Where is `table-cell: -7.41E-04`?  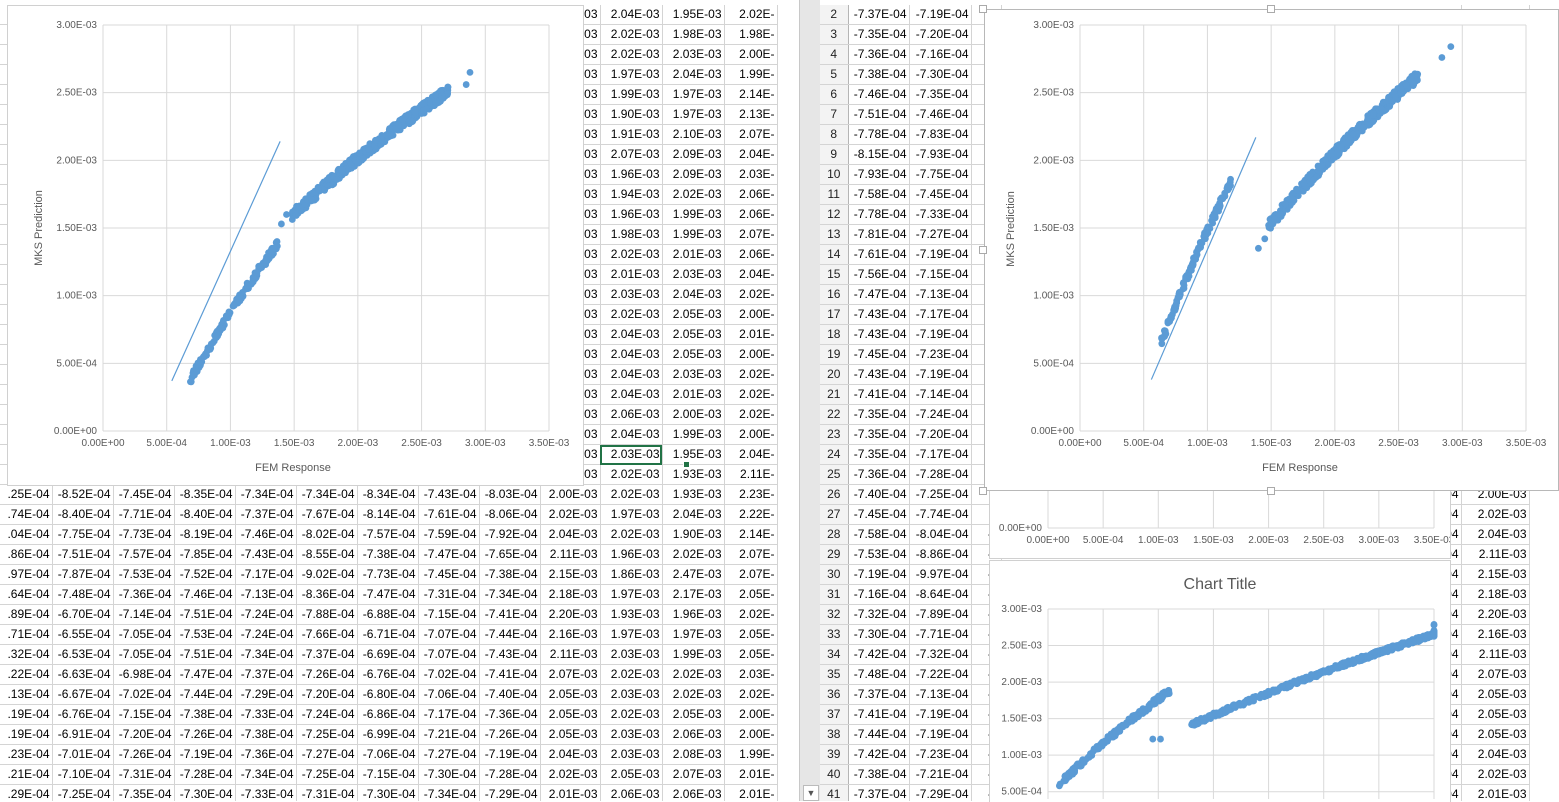 table-cell: -7.41E-04 is located at coordinates (879, 394).